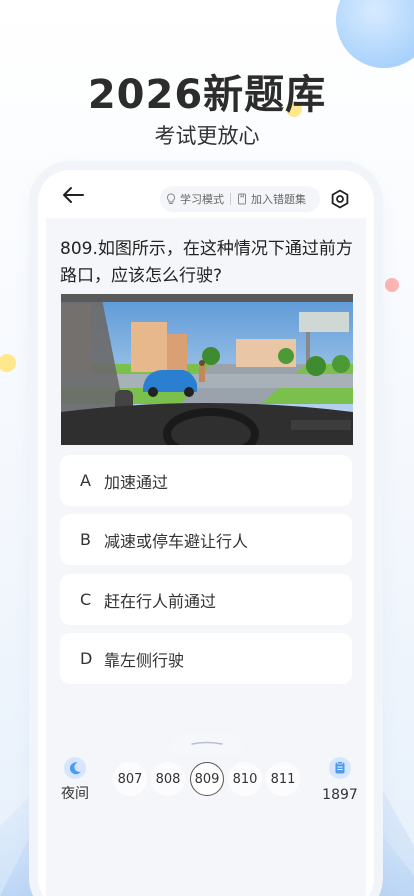  I want to click on option-letter: D, so click(86, 658).